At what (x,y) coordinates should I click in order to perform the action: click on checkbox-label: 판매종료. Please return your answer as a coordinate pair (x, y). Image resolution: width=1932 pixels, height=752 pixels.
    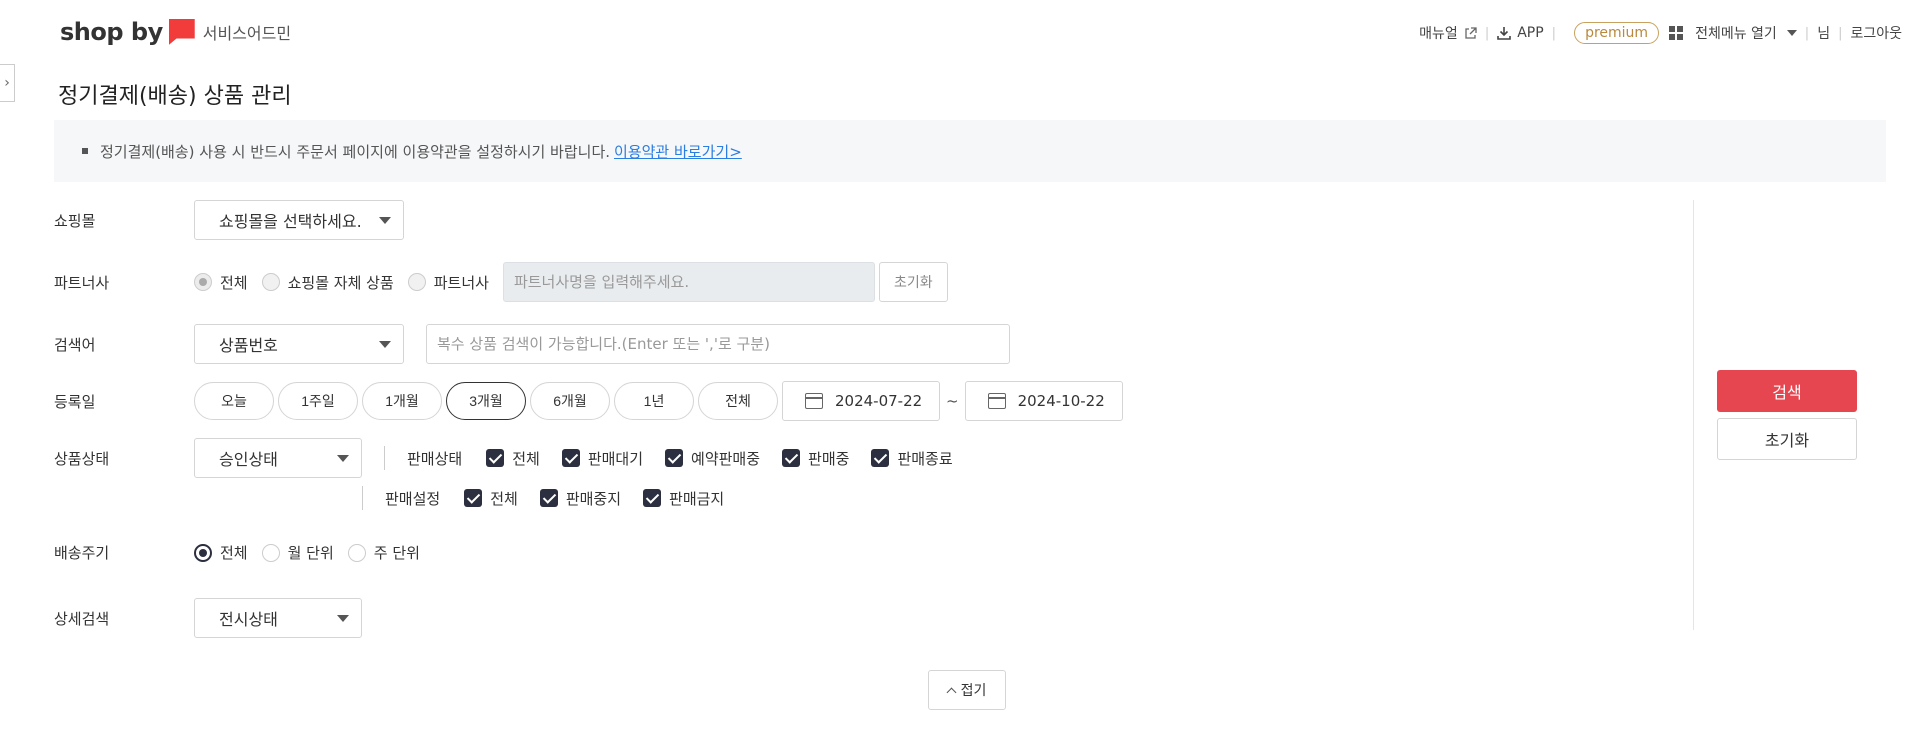
    Looking at the image, I should click on (925, 458).